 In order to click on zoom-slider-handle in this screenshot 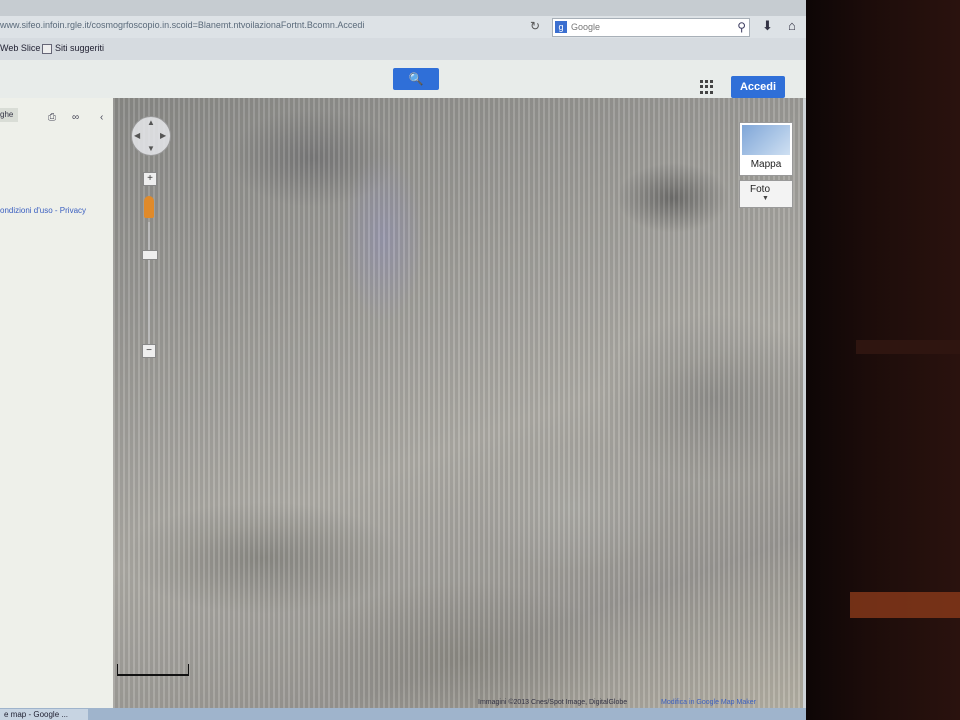, I will do `click(150, 255)`.